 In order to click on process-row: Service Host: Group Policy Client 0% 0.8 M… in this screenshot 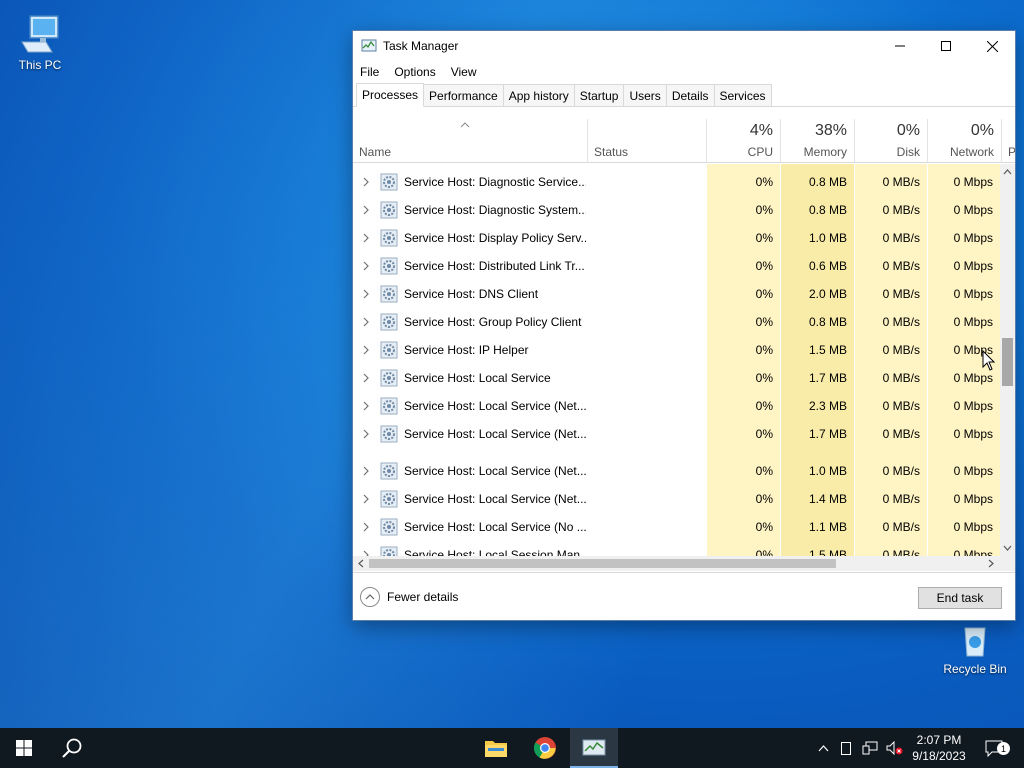, I will do `click(684, 322)`.